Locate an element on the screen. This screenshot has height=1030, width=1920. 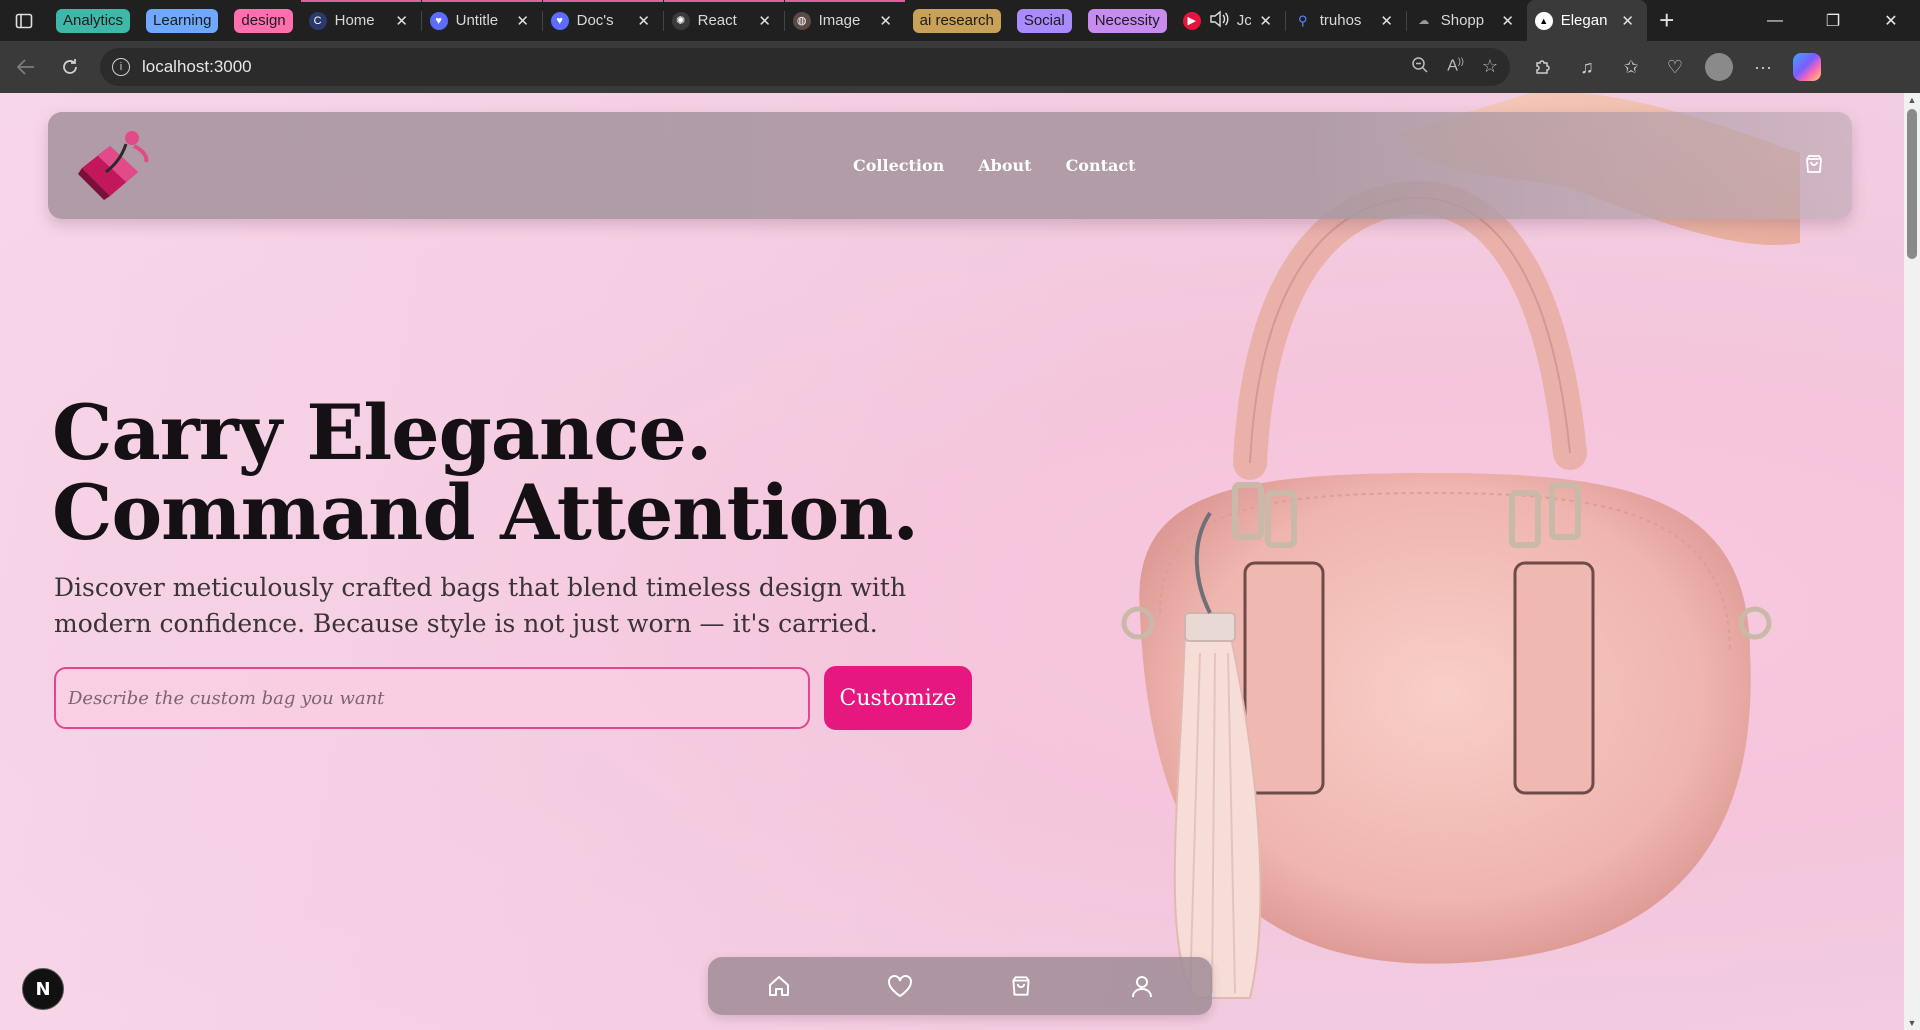
custom-bag-input is located at coordinates (432, 698).